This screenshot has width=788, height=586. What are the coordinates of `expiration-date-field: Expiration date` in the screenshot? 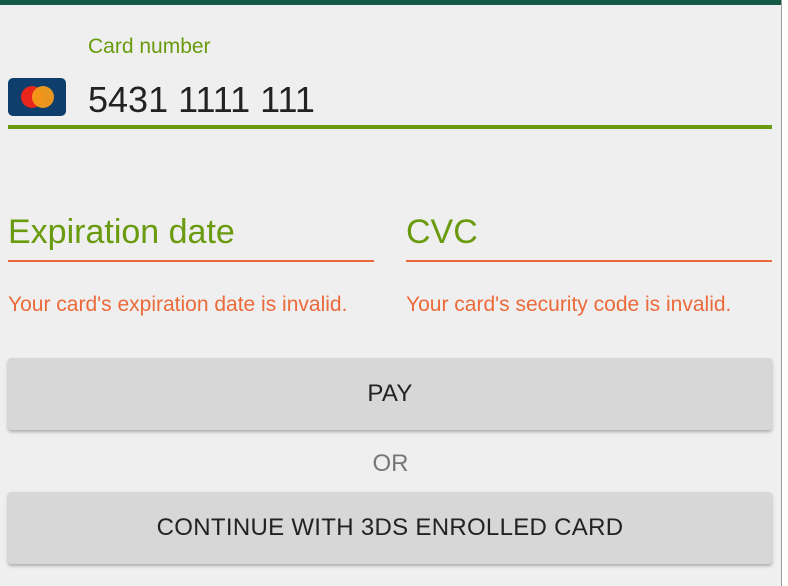 It's located at (121, 232).